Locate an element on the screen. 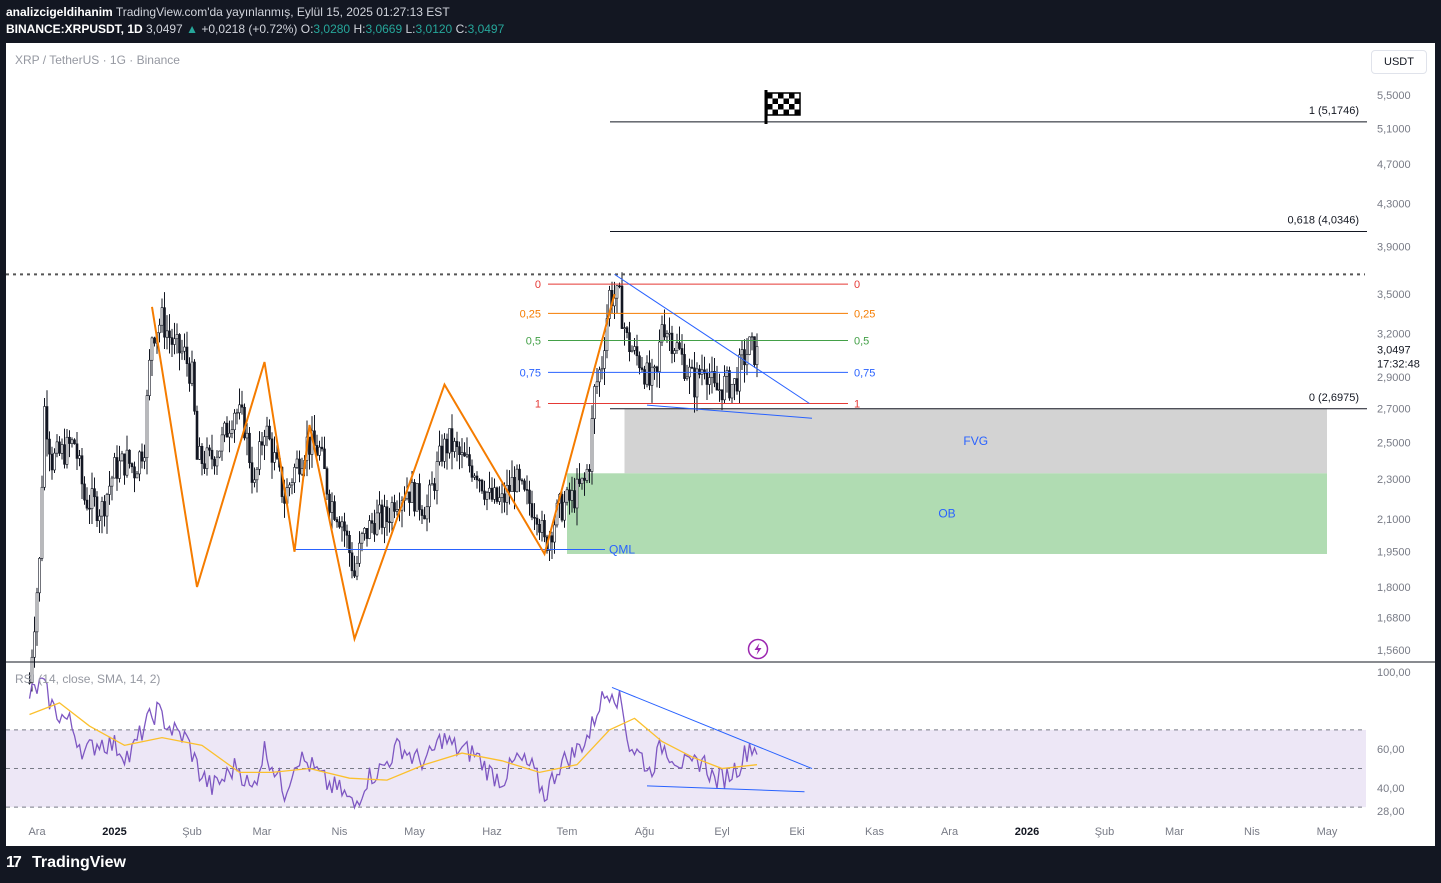 This screenshot has height=883, width=1441. rsi-tick-label: 28,00 is located at coordinates (1391, 812).